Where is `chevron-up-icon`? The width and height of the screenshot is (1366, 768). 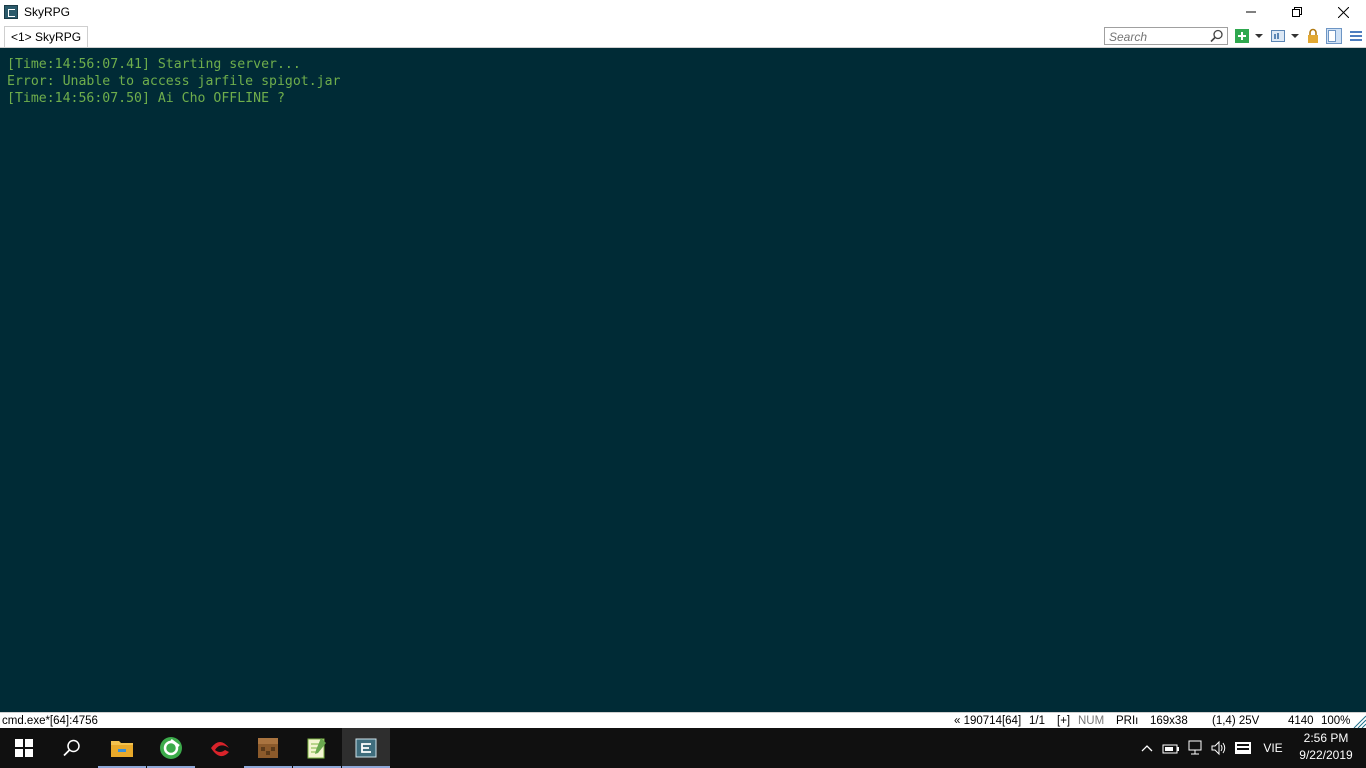 chevron-up-icon is located at coordinates (1147, 748).